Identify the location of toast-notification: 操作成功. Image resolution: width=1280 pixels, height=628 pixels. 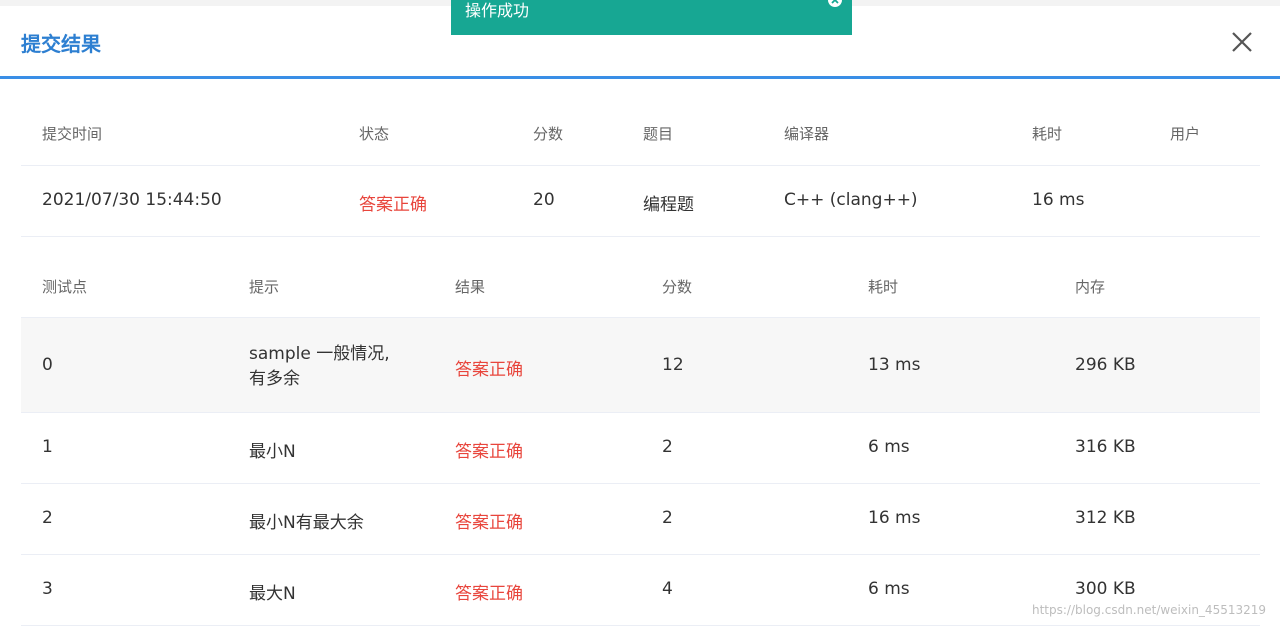
(651, 17).